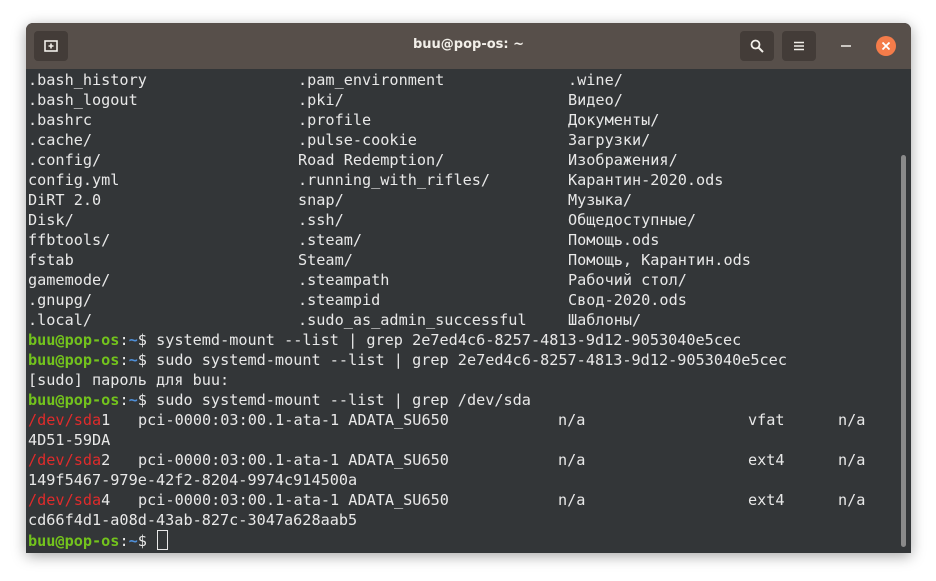  I want to click on close-icon, so click(886, 46).